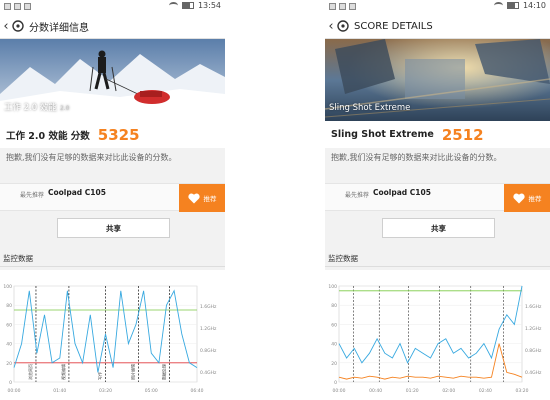 The height and width of the screenshot is (400, 550). Describe the element at coordinates (462, 134) in the screenshot. I see `score-value: 2512` at that location.